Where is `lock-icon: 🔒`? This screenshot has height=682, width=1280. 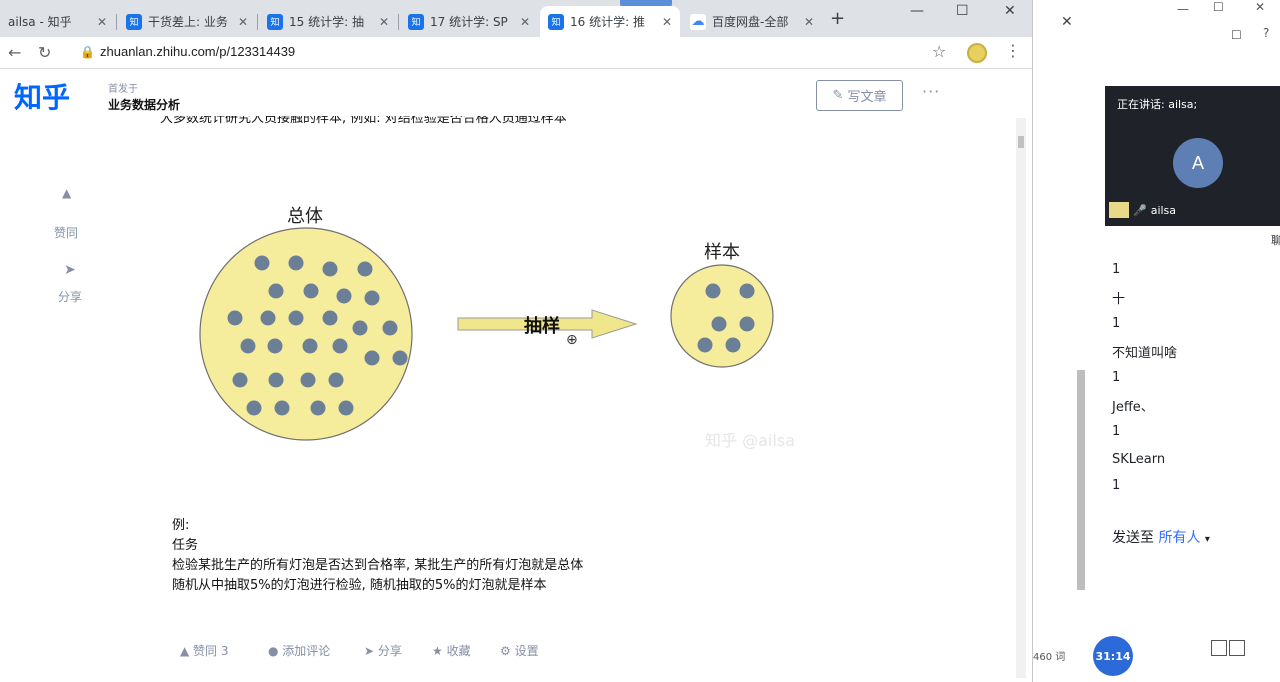
lock-icon: 🔒 is located at coordinates (87, 52).